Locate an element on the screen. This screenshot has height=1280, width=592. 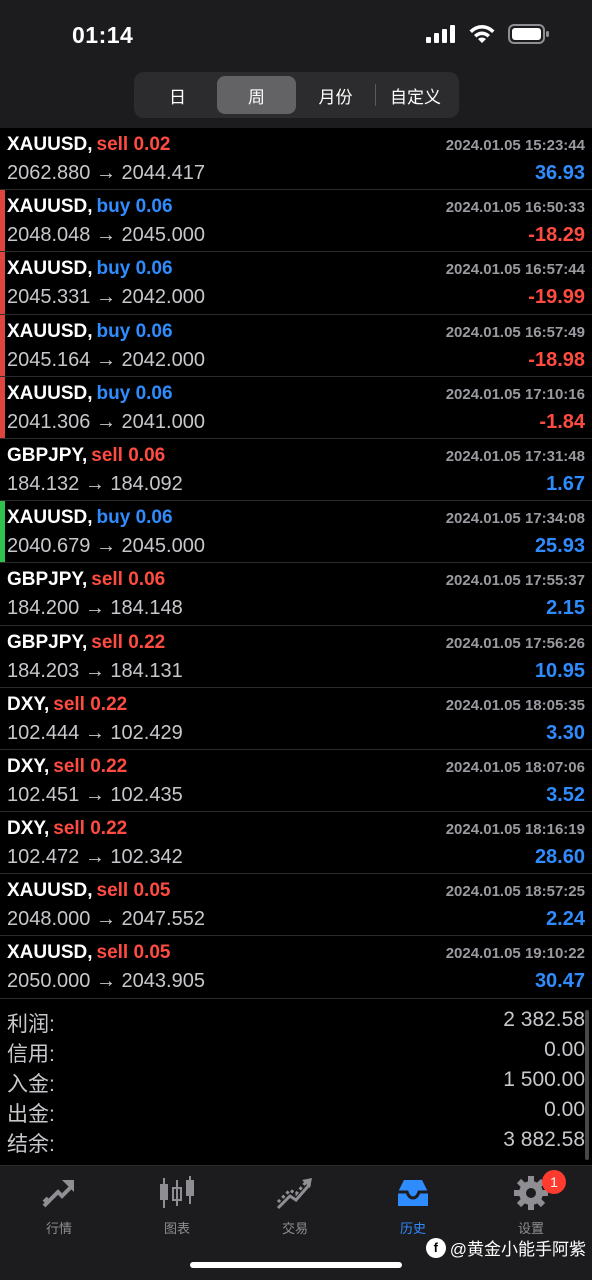
trade-prices: 2045.164 → 2042.000 is located at coordinates (106, 359).